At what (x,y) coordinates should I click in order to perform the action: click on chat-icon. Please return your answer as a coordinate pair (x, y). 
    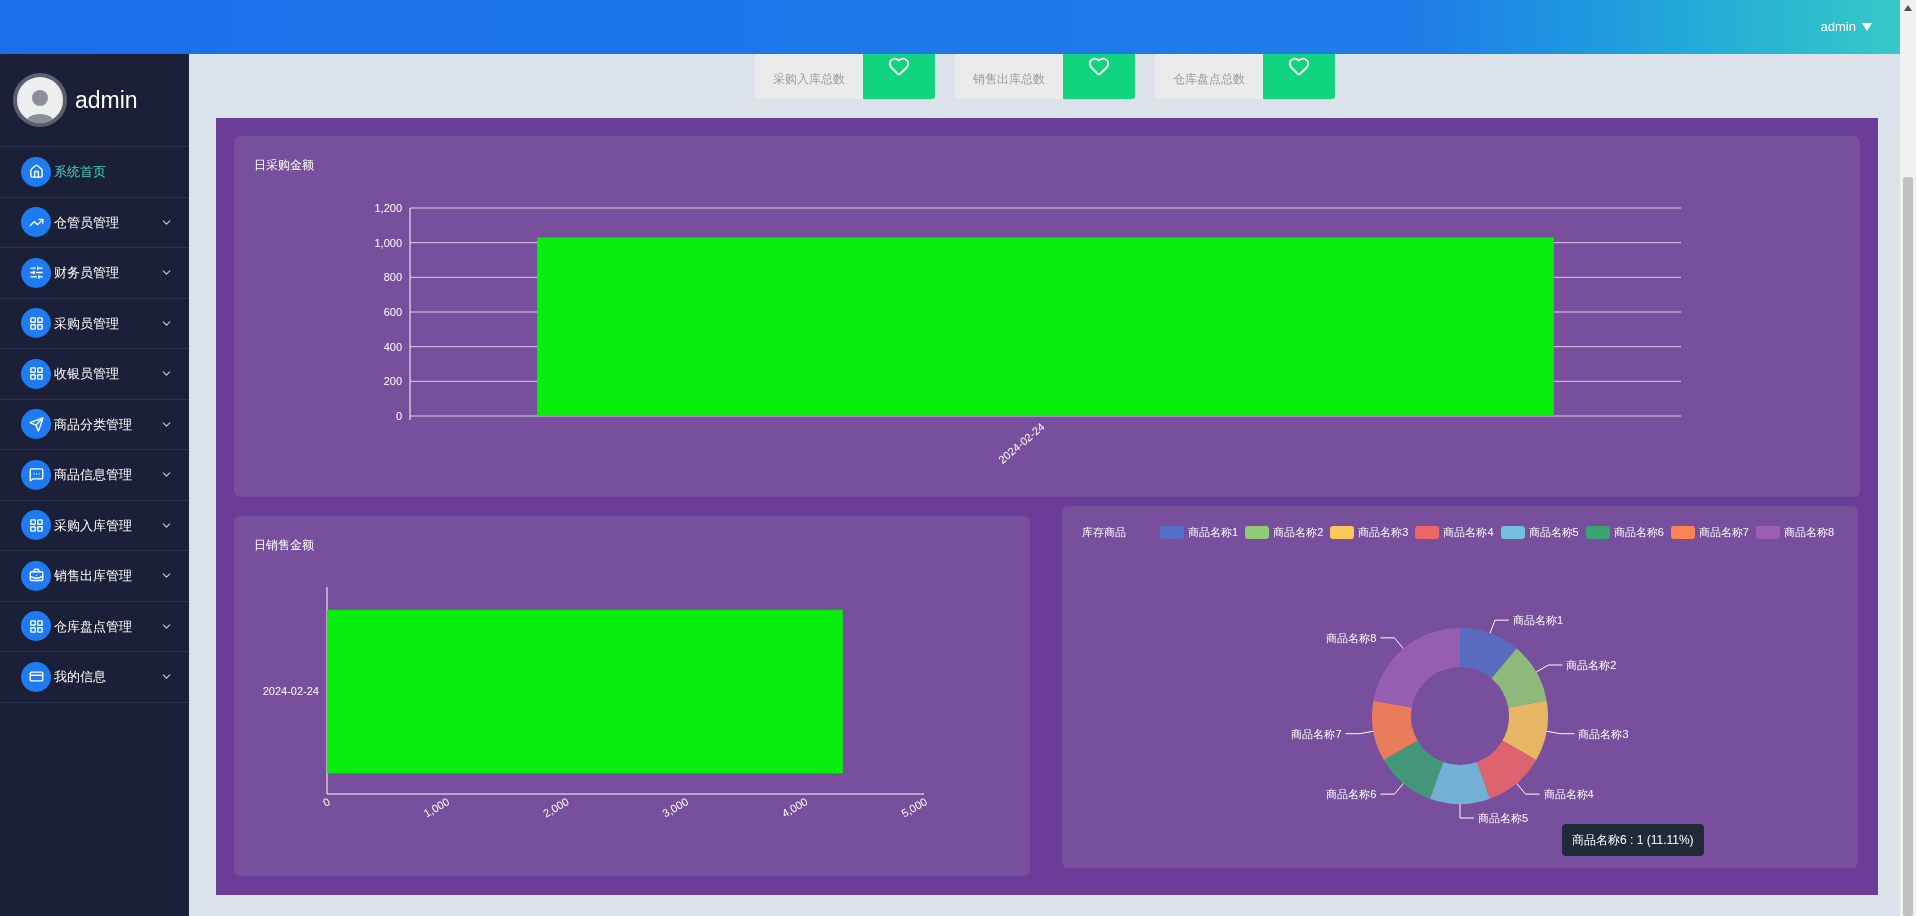
    Looking at the image, I should click on (36, 474).